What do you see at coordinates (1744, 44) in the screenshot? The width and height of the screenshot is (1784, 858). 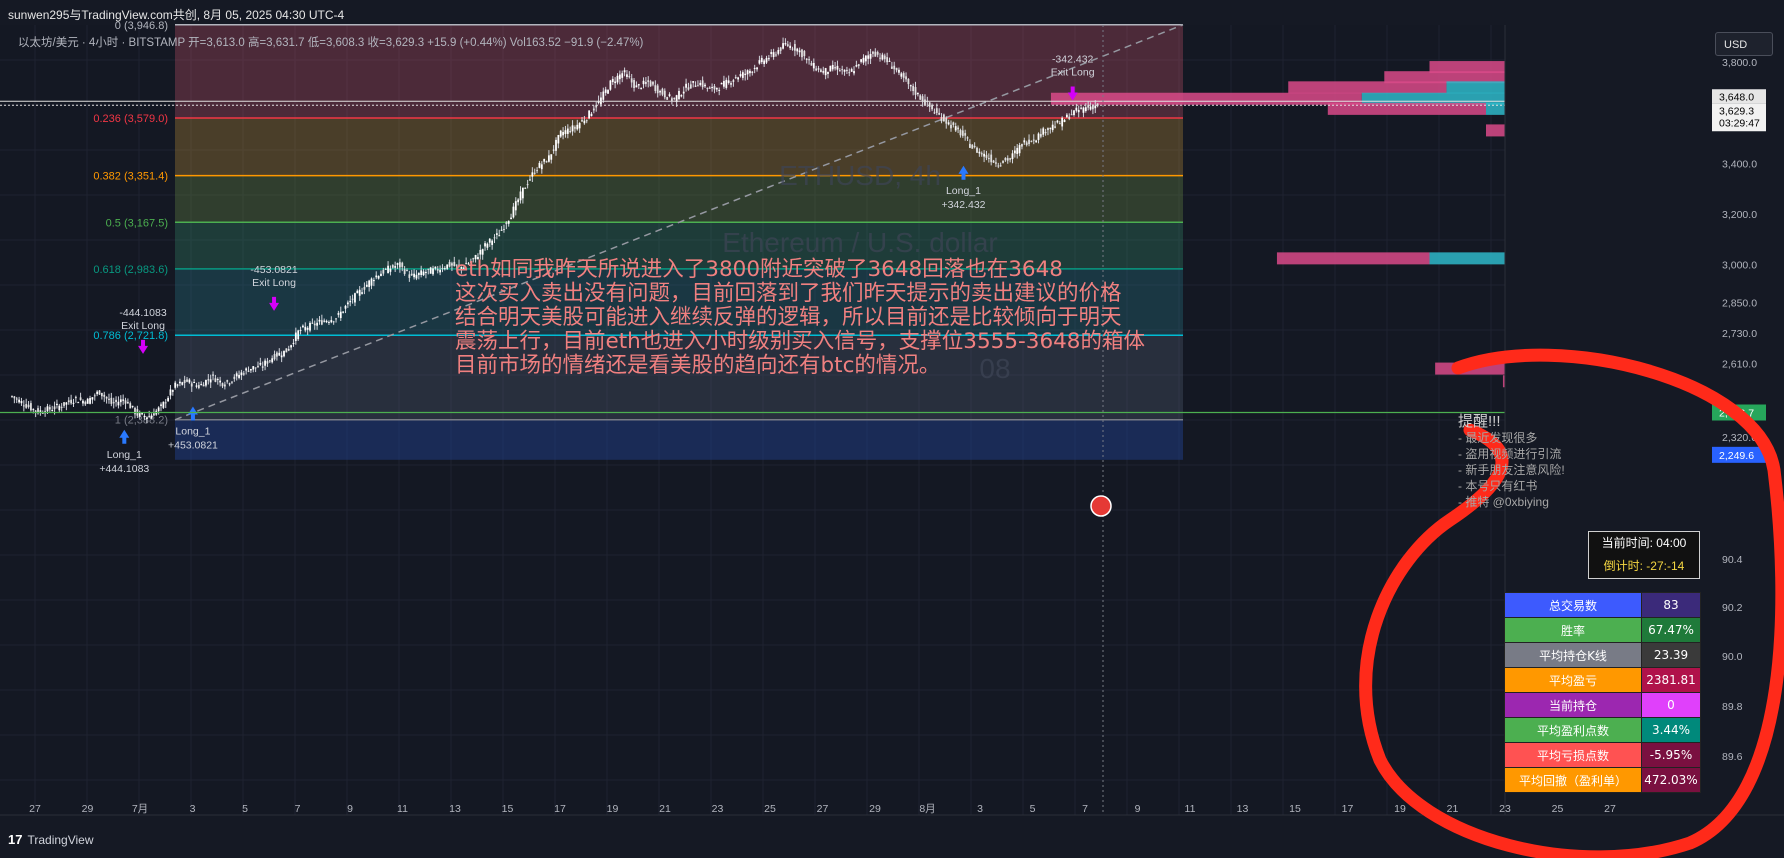 I see `currency-selector: USD` at bounding box center [1744, 44].